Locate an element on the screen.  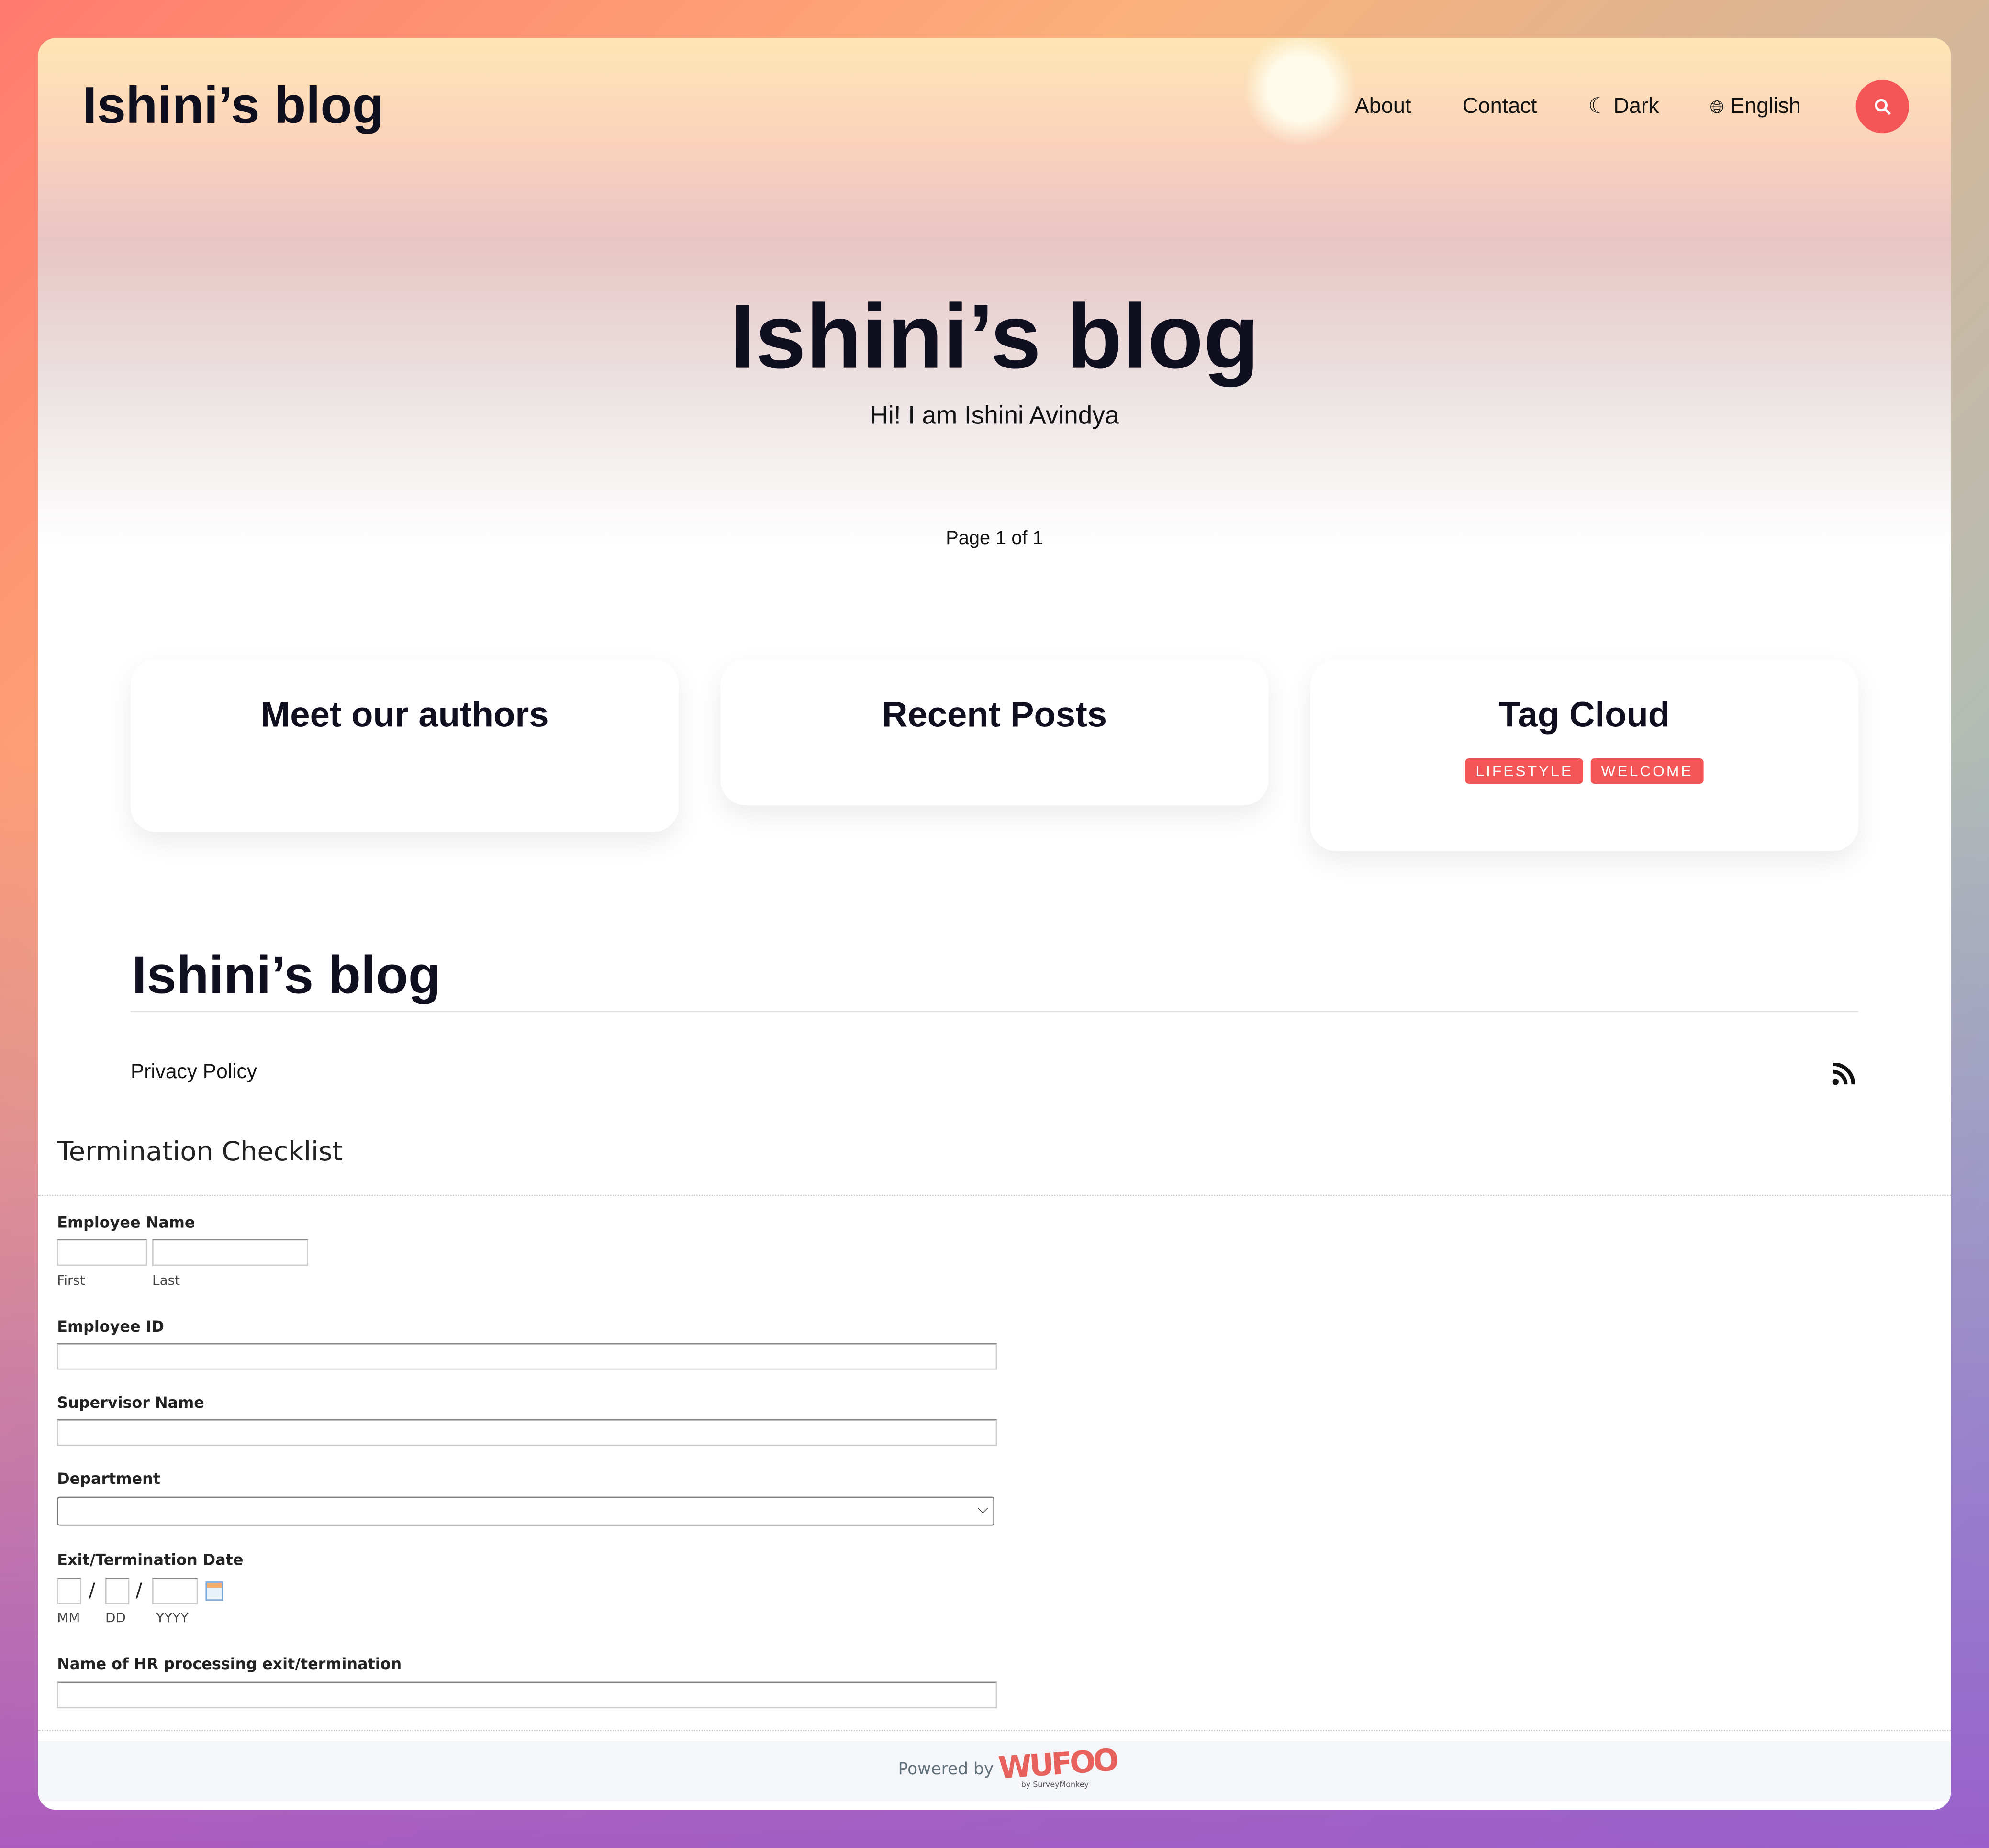
recent-posts-widget: Recent Posts is located at coordinates (994, 733).